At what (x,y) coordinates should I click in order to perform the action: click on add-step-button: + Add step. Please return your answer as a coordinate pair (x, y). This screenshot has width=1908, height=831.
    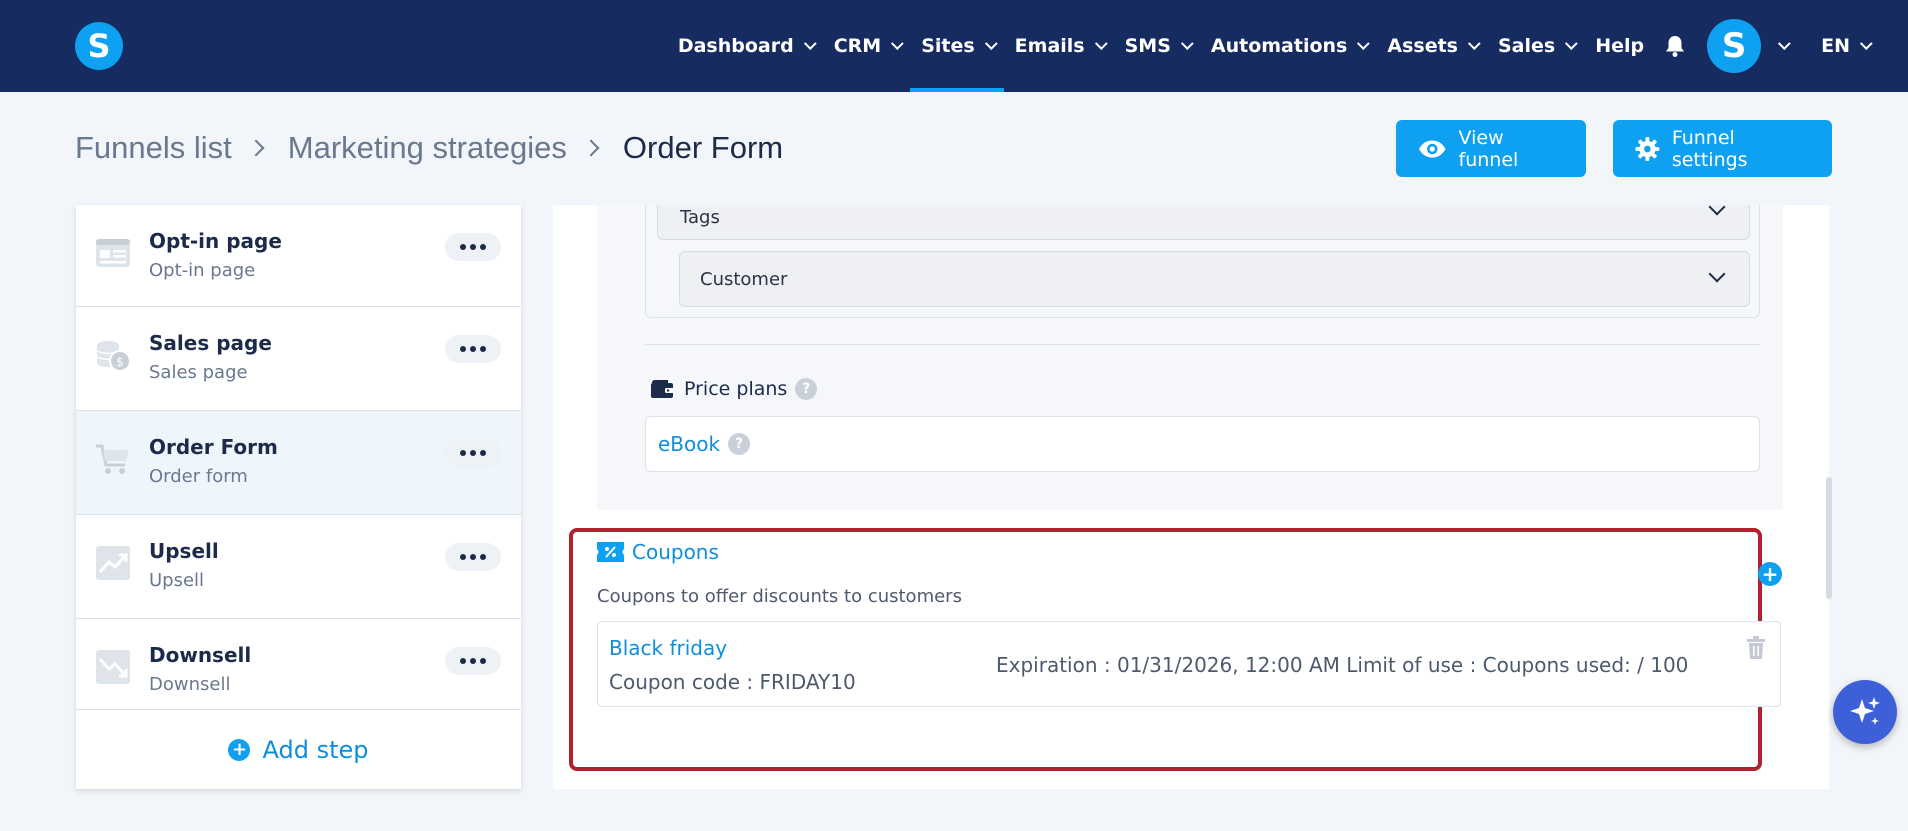
    Looking at the image, I should click on (298, 749).